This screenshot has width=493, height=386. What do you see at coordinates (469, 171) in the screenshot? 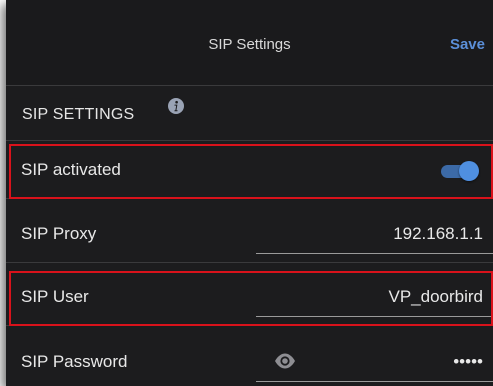
I see `toggle-thumb` at bounding box center [469, 171].